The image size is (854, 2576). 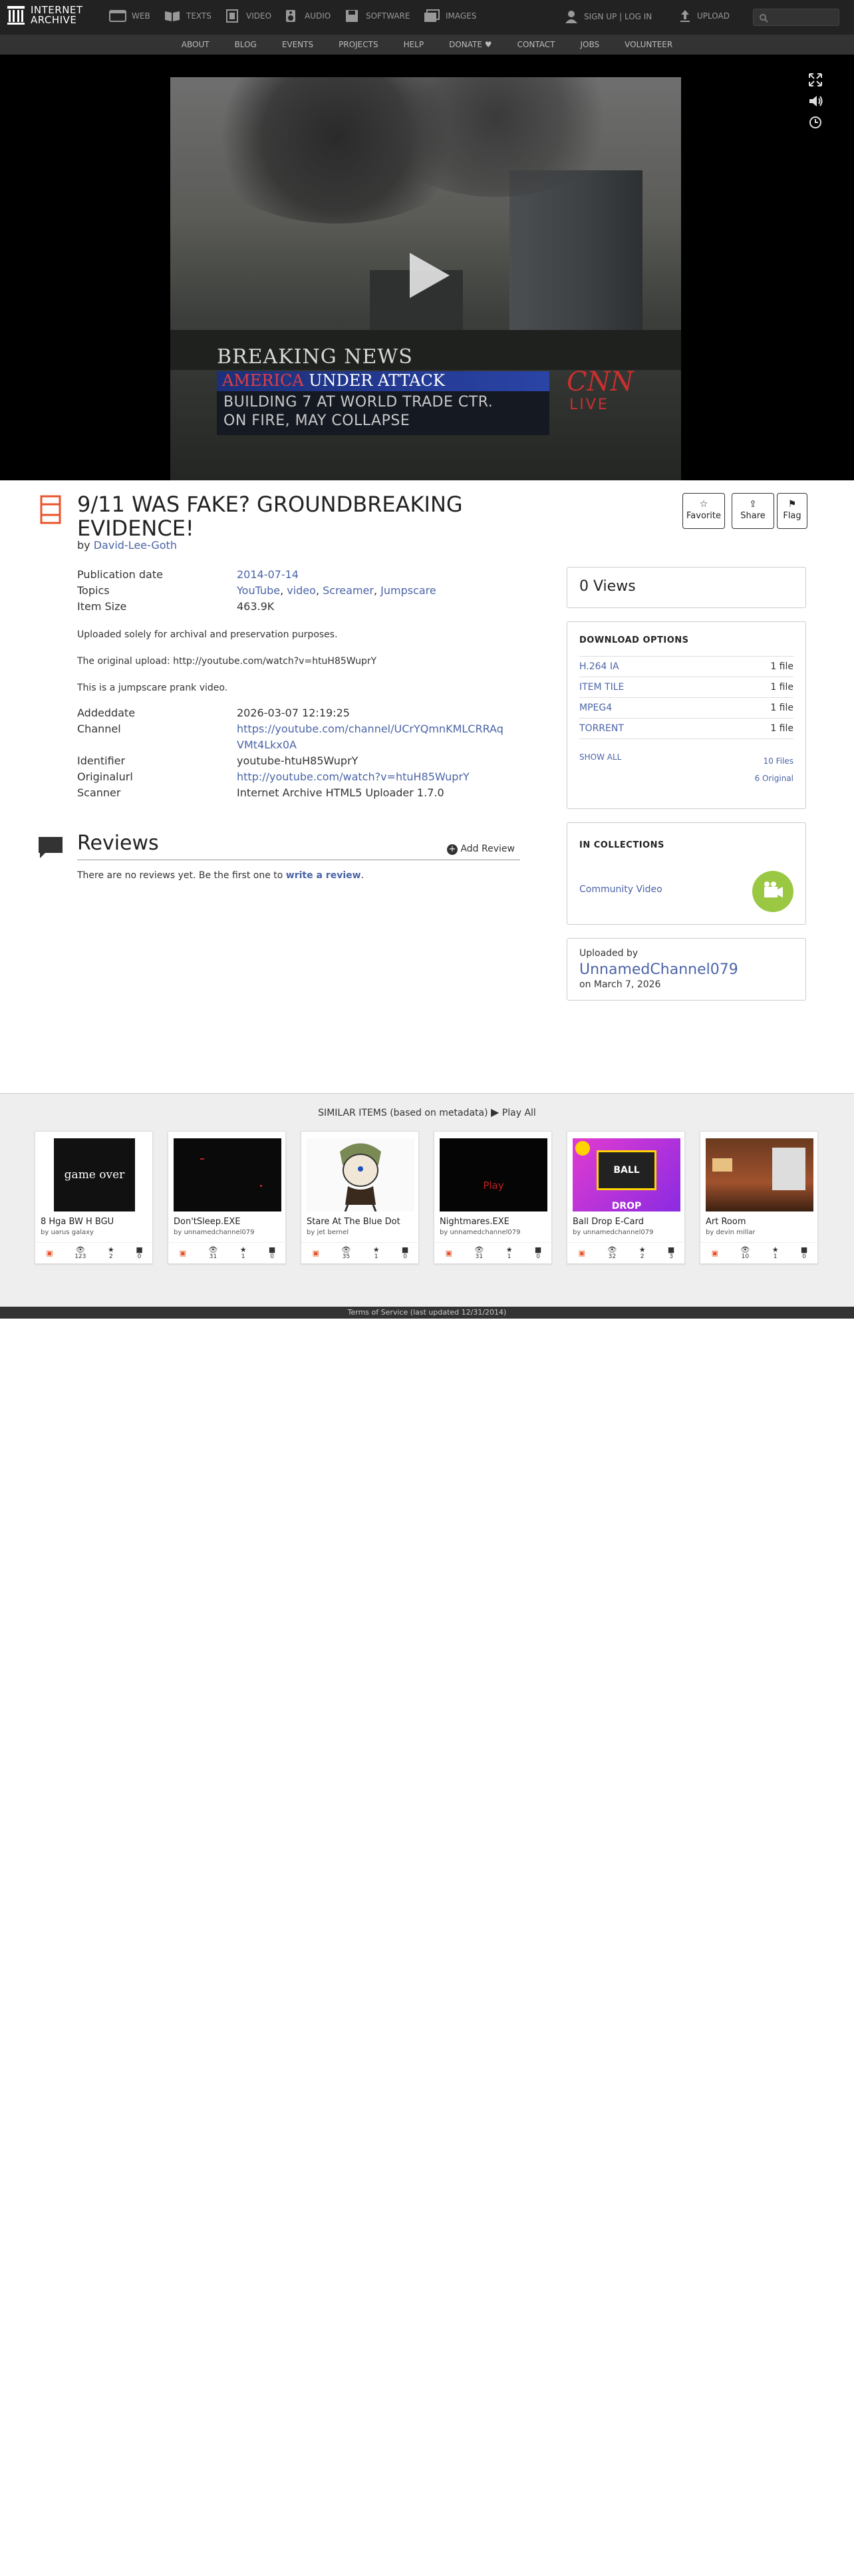 I want to click on play-icon, so click(x=430, y=275).